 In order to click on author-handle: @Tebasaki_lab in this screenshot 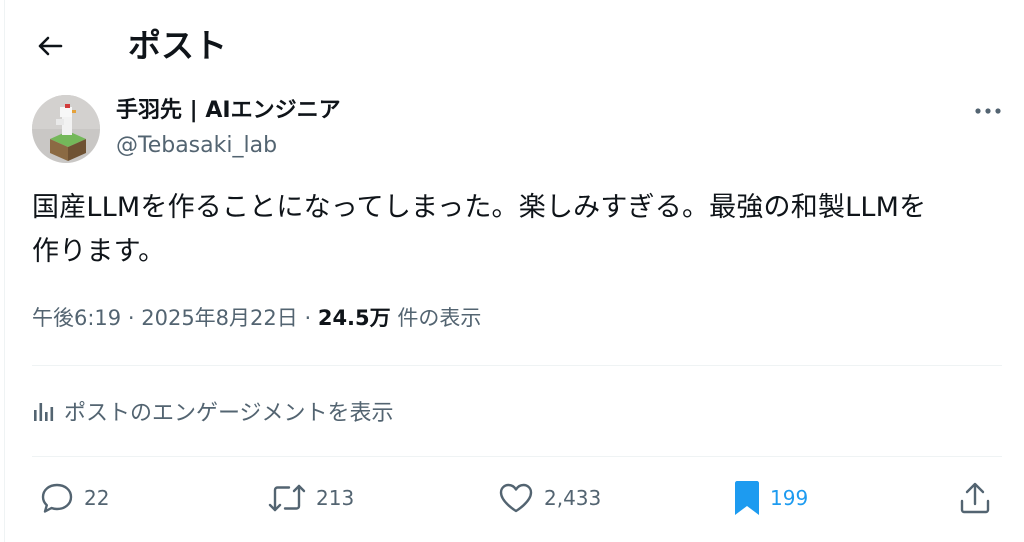, I will do `click(196, 146)`.